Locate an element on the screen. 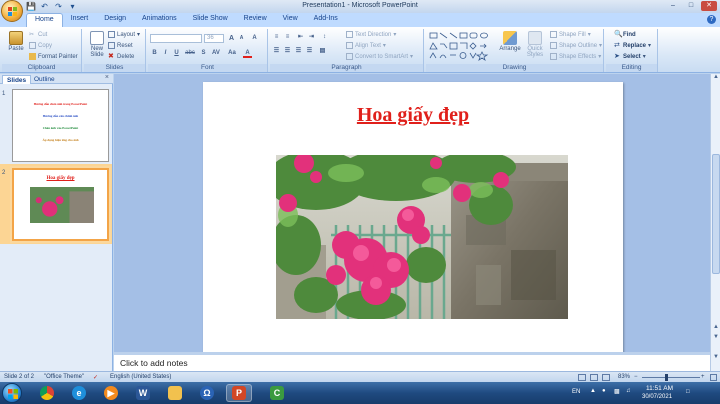 This screenshot has height=404, width=720. tray-arrow-icon: ▲ is located at coordinates (593, 391).